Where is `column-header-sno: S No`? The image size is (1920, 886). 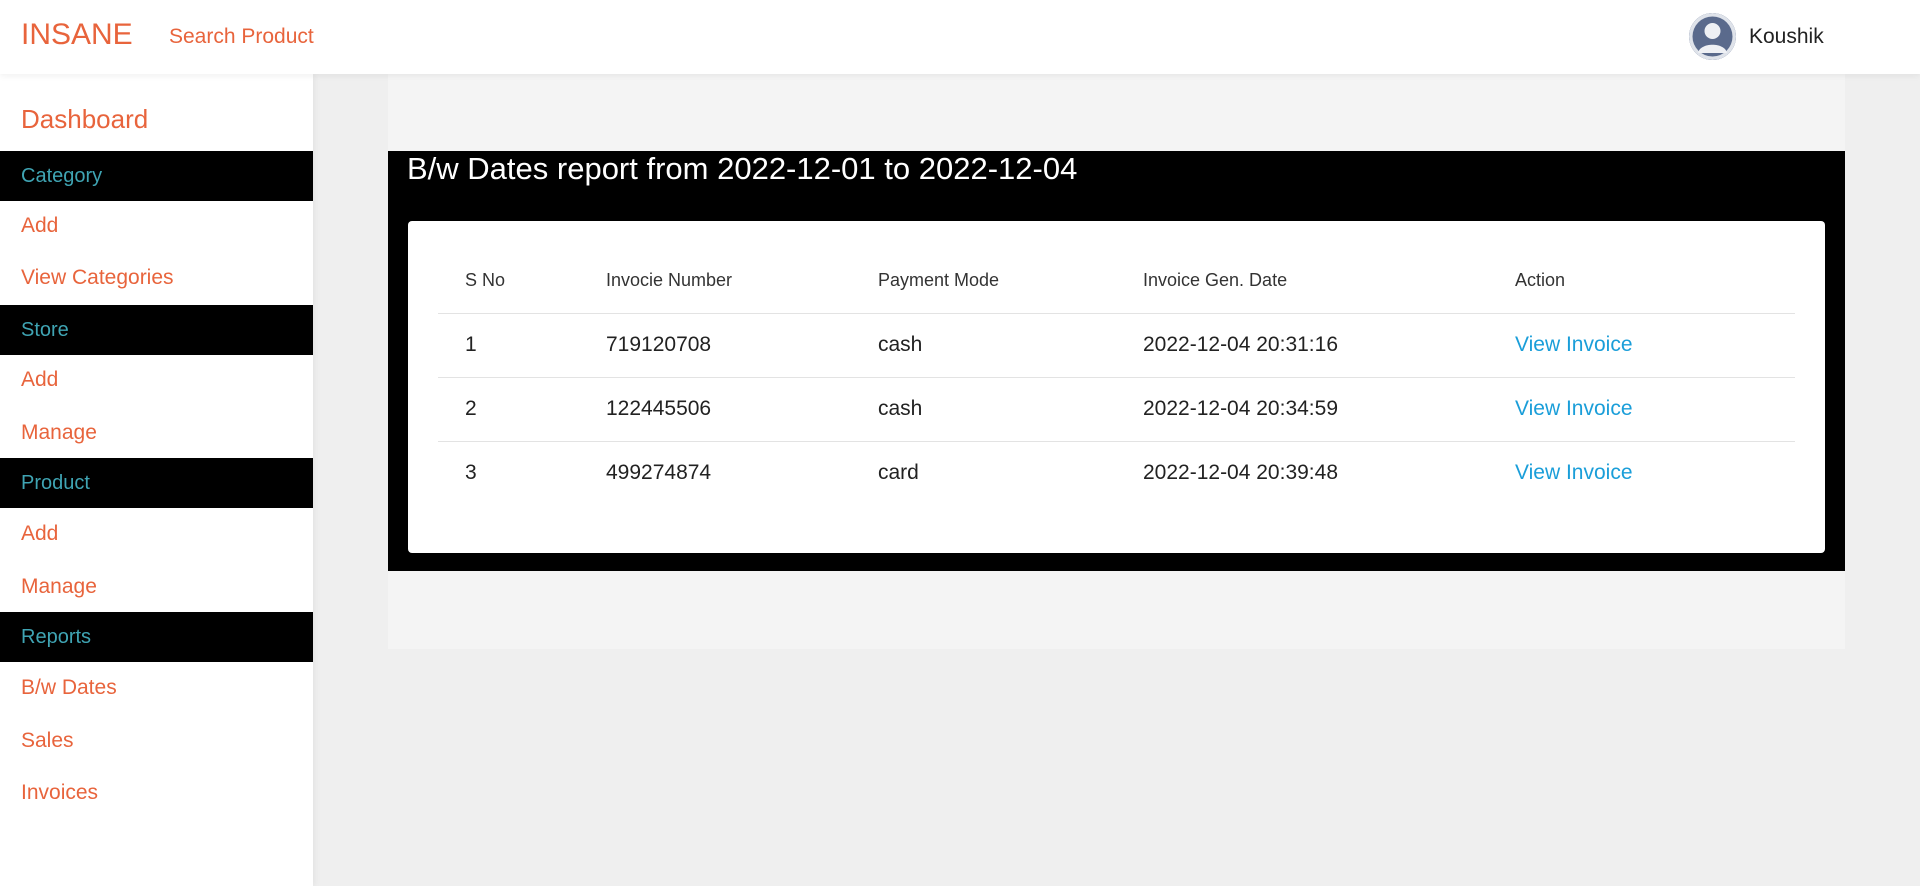 column-header-sno: S No is located at coordinates (508, 281).